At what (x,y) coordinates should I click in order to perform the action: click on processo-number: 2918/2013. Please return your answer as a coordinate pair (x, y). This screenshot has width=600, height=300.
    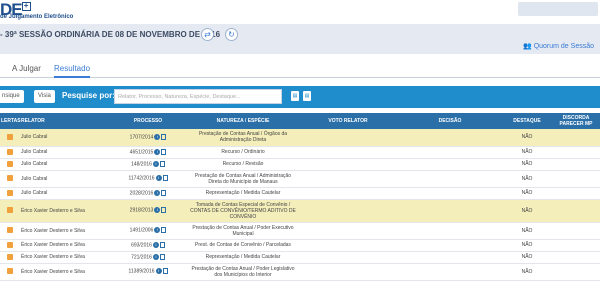
    Looking at the image, I should click on (142, 211).